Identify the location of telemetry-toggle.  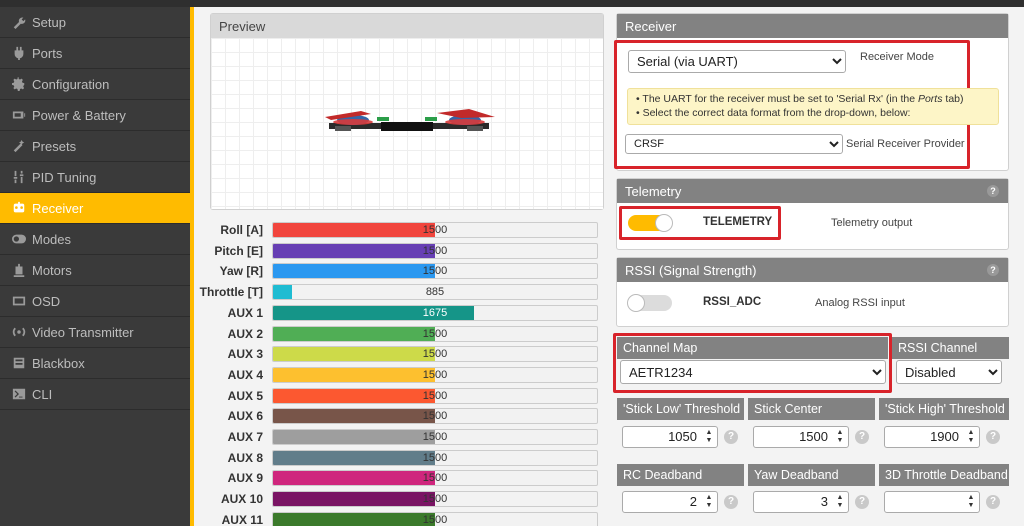
(650, 223).